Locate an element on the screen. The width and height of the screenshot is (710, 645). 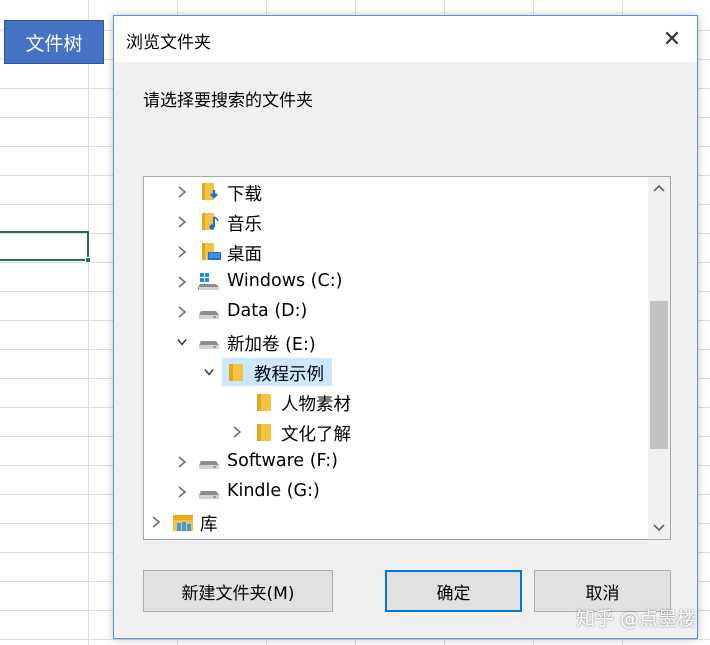
tree-item-label: Windows (C:) is located at coordinates (285, 281).